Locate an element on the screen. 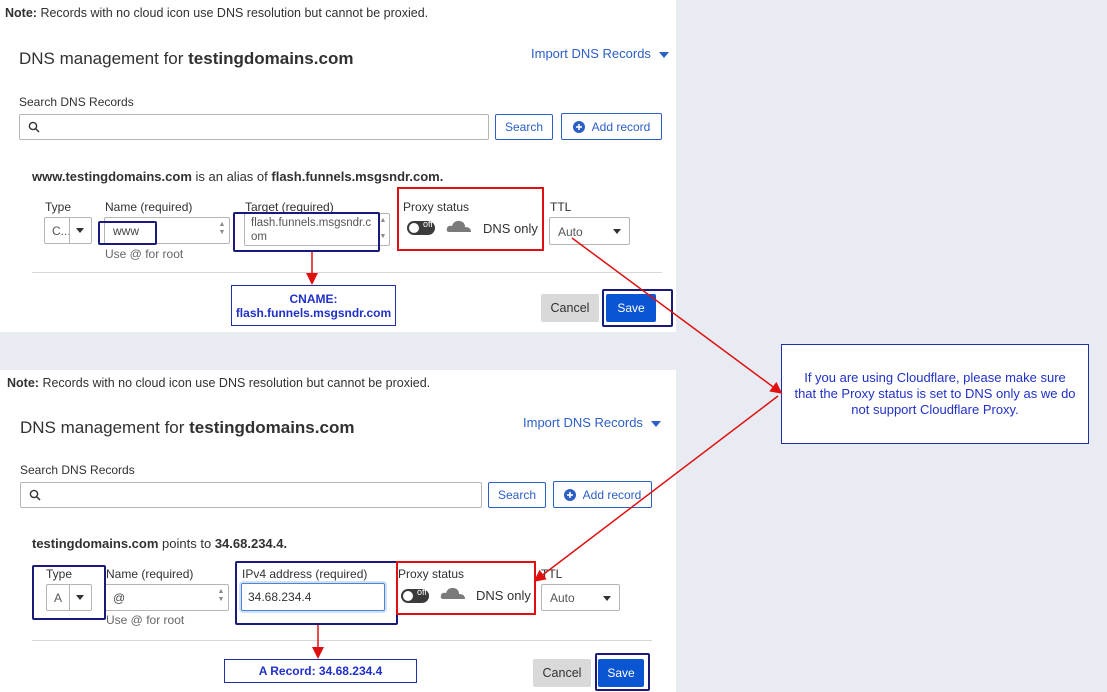 The width and height of the screenshot is (1107, 692). ipv4-field-highlight is located at coordinates (316, 593).